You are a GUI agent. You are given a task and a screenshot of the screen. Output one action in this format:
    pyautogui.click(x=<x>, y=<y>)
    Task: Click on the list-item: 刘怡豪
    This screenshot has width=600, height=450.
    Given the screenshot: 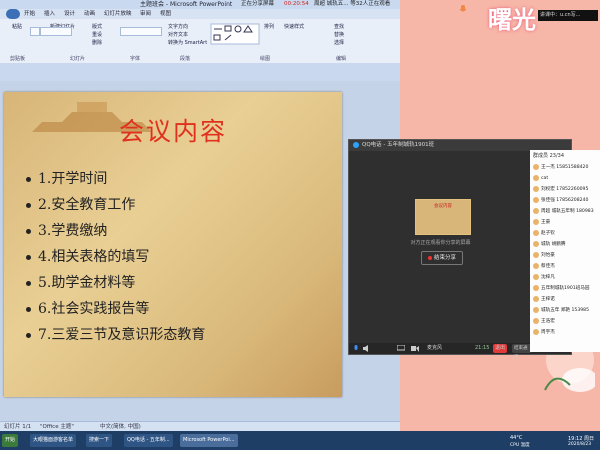 What is the action you would take?
    pyautogui.click(x=566, y=255)
    